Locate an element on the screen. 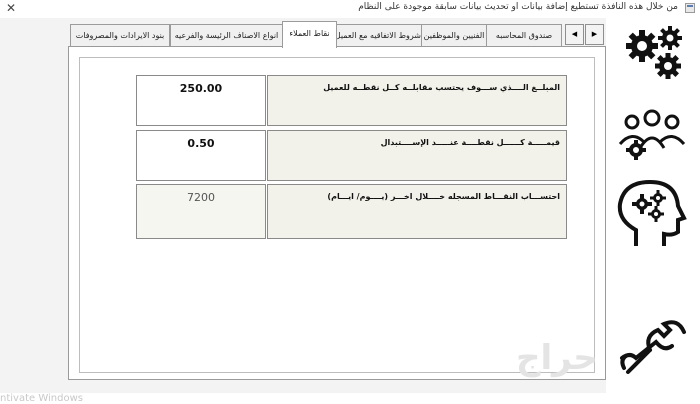 The height and width of the screenshot is (404, 700). points-period-field: 7200 is located at coordinates (201, 211).